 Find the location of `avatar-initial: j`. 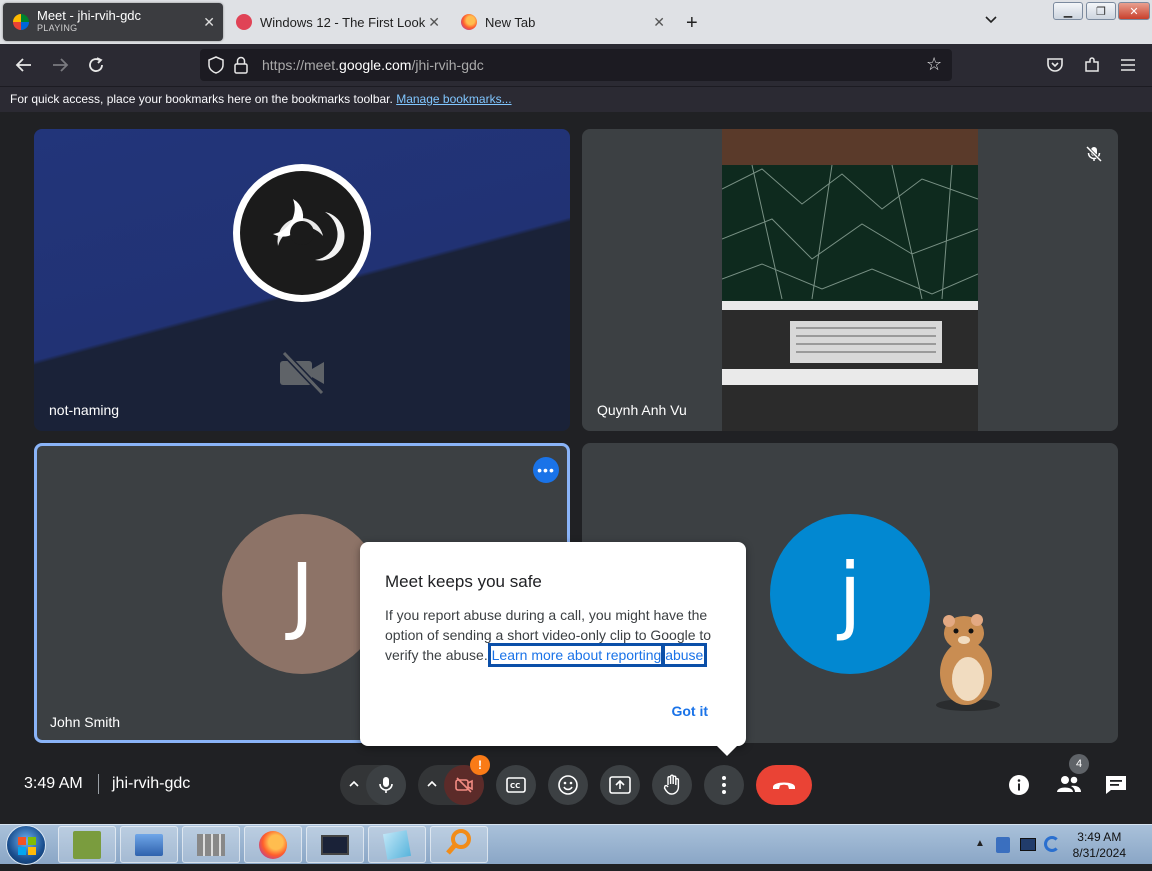

avatar-initial: j is located at coordinates (850, 594).